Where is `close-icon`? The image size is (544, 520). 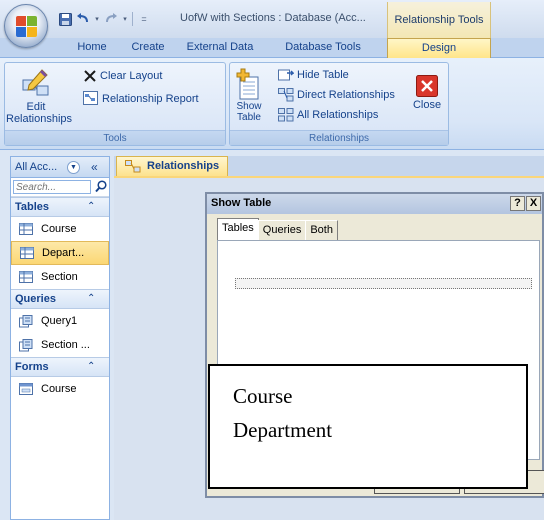
close-icon is located at coordinates (427, 86).